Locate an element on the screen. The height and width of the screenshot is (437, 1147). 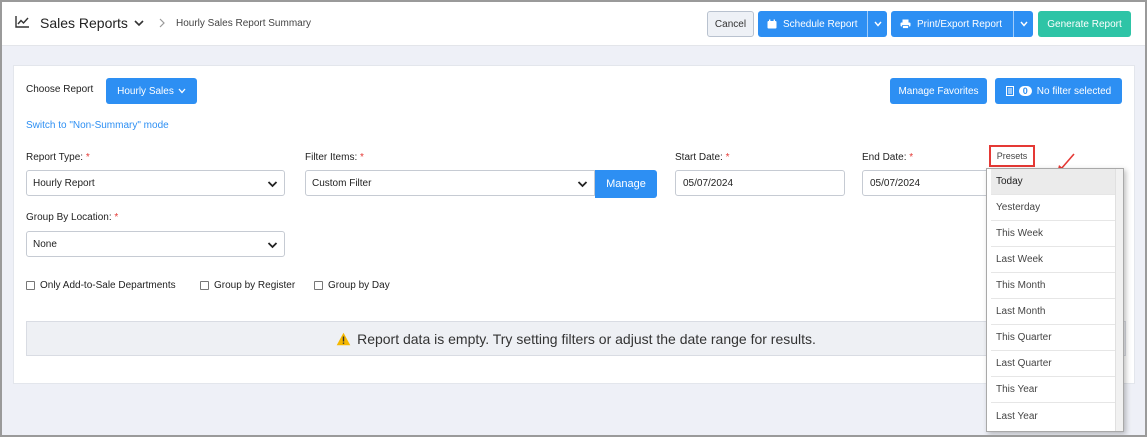
manage-filter-label: Manage is located at coordinates (626, 184).